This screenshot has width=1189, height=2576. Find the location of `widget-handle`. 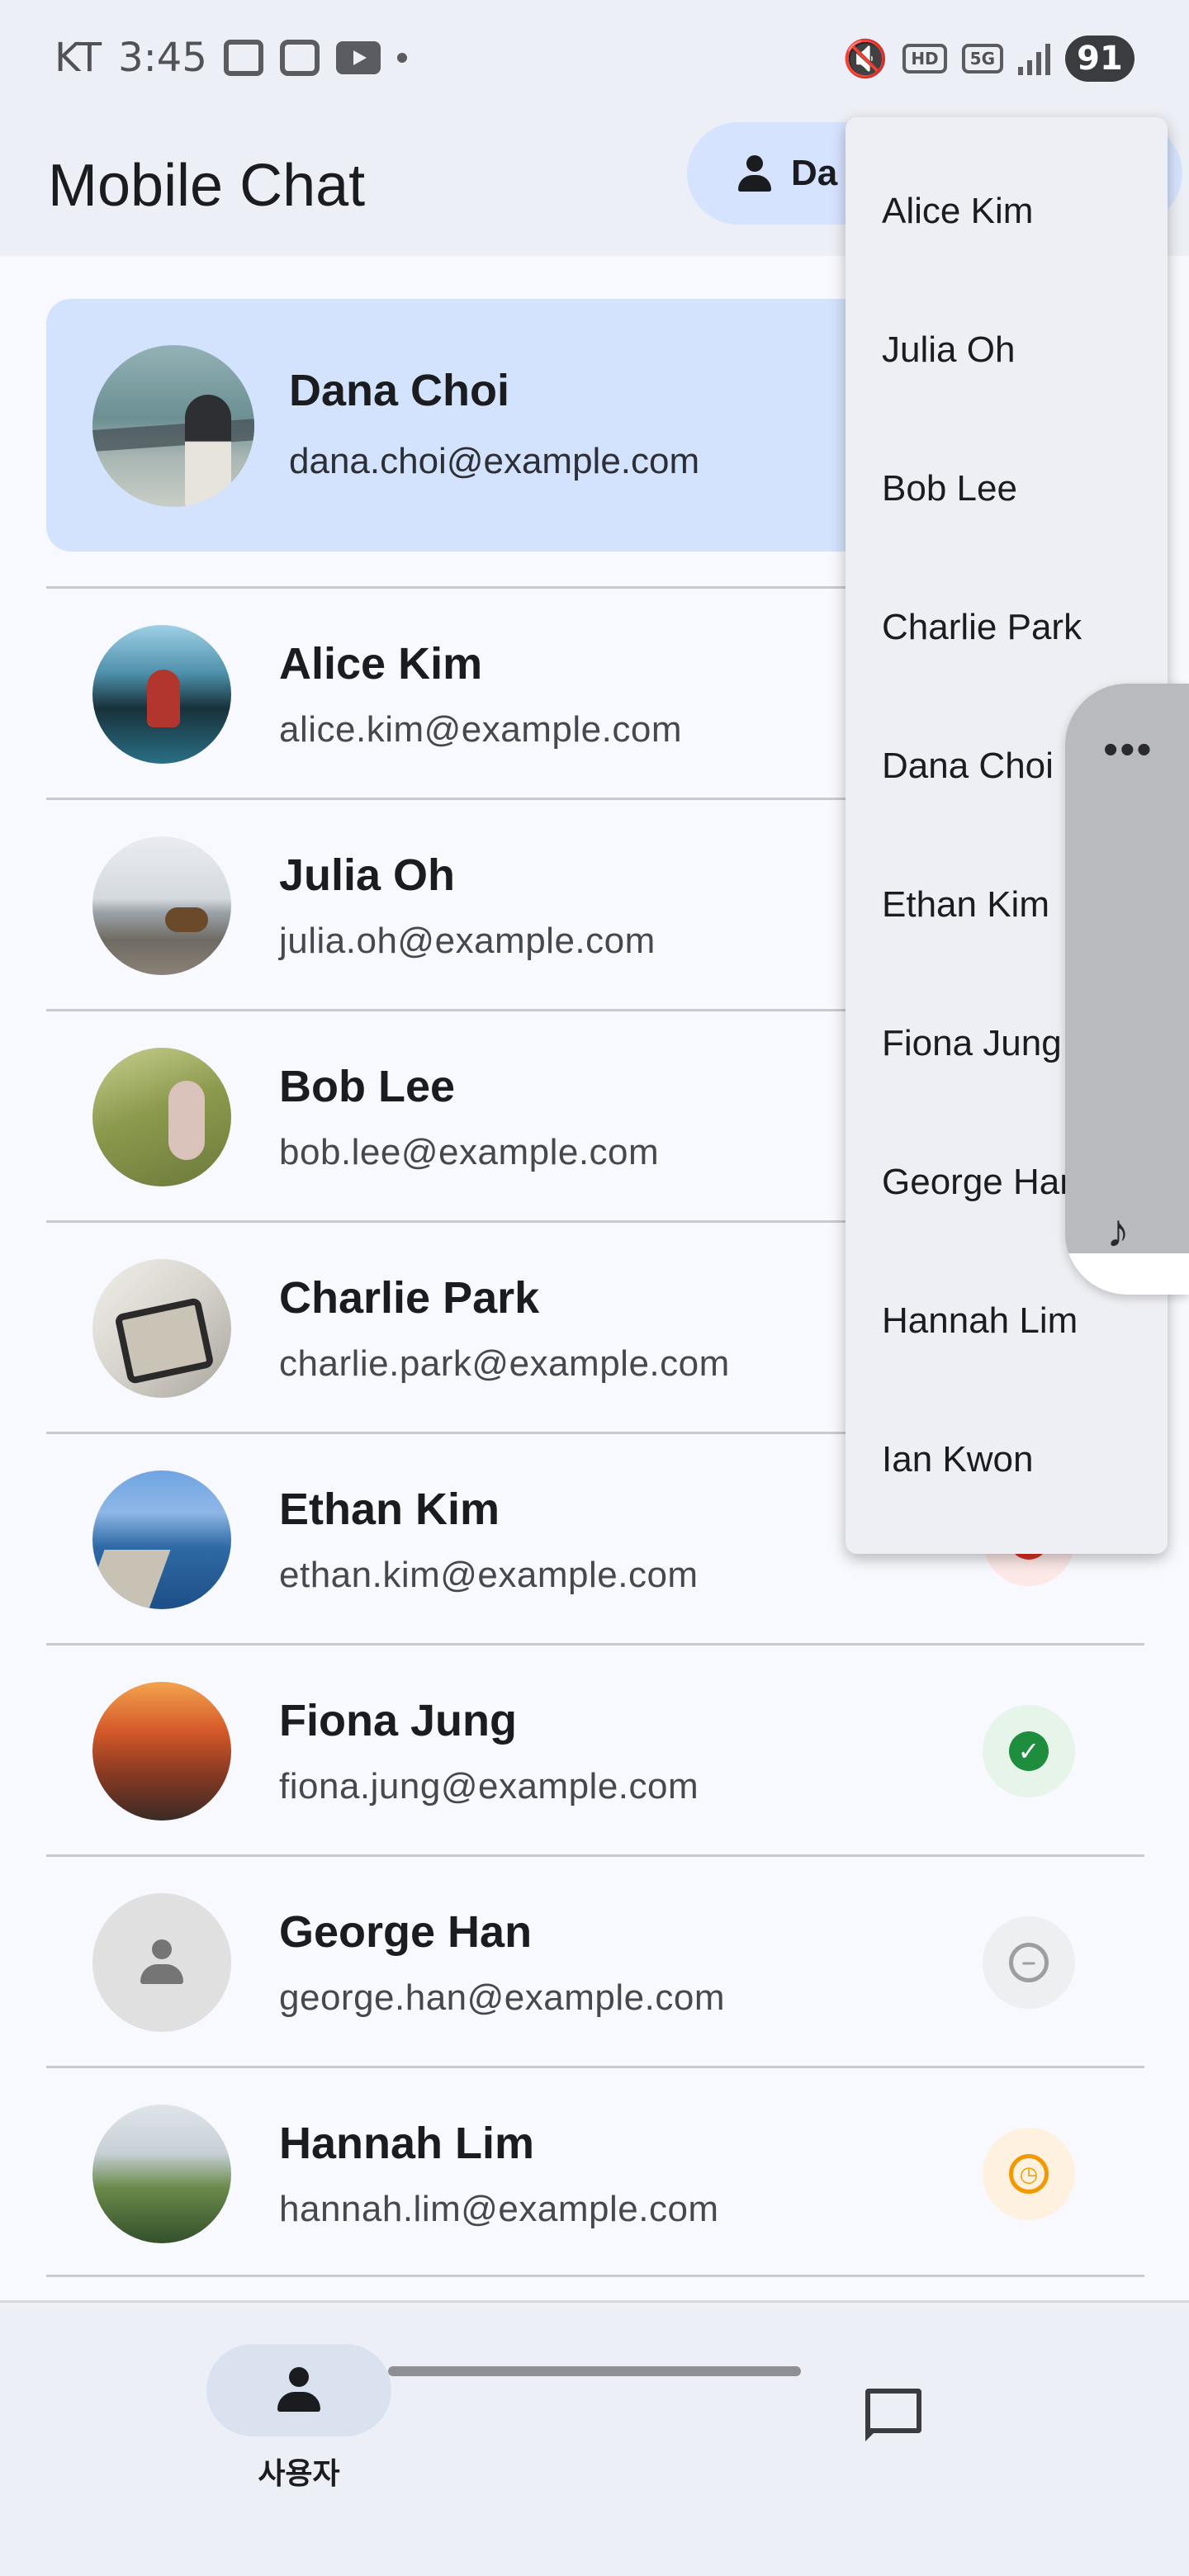

widget-handle is located at coordinates (1127, 1274).